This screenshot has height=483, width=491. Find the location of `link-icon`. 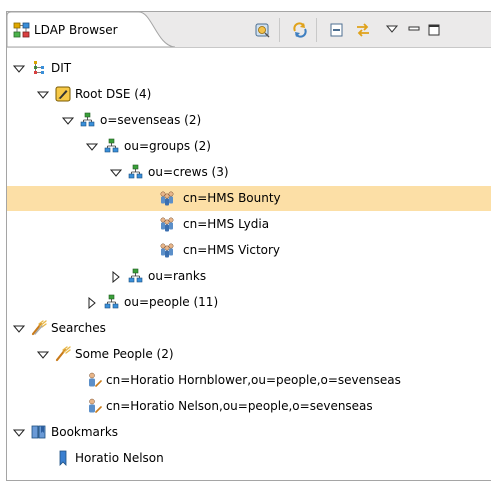

link-icon is located at coordinates (363, 30).